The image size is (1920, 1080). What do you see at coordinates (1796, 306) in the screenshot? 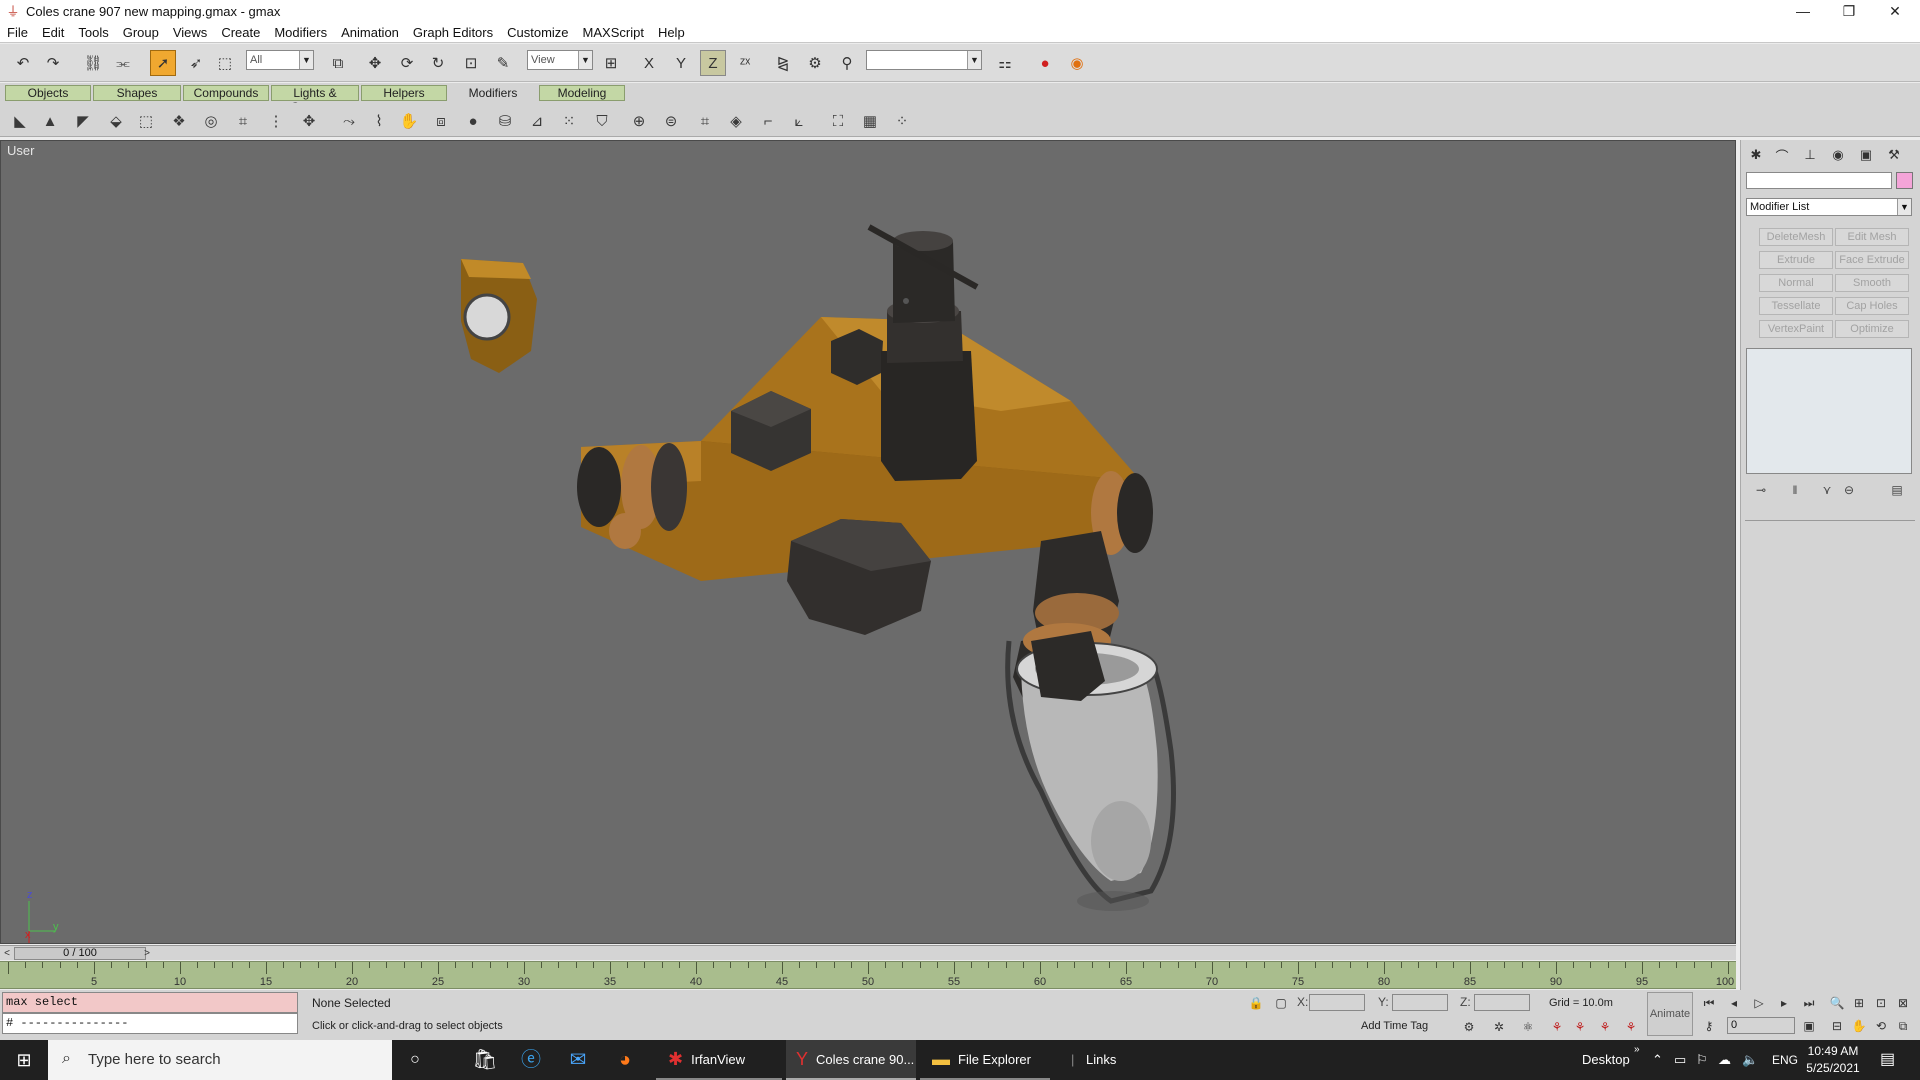
I see `tessellate-button: Tessellate` at bounding box center [1796, 306].